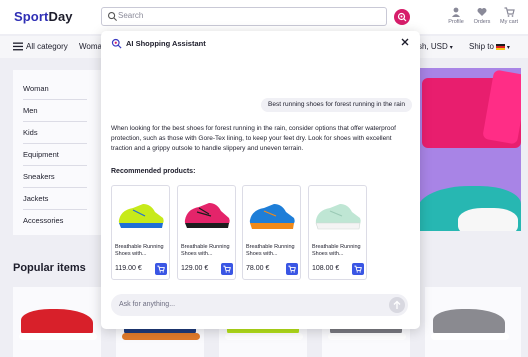 This screenshot has width=528, height=357. I want to click on currency-label: sh, USD, so click(433, 46).